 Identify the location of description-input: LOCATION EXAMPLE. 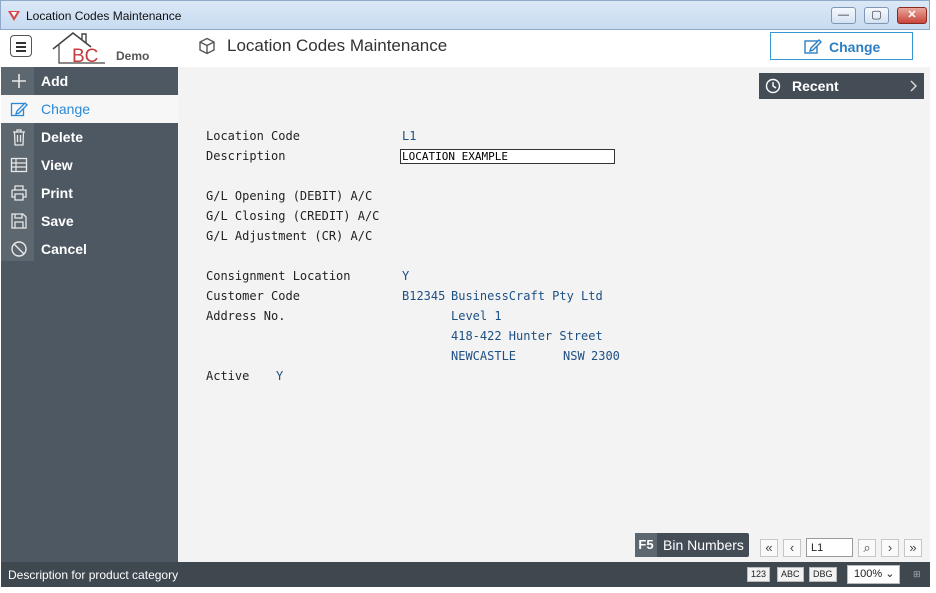
(507, 156).